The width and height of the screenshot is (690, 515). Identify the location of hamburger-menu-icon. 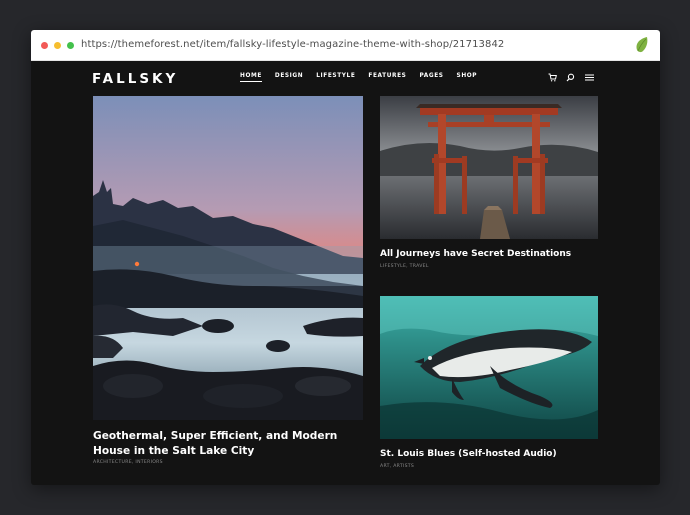
(589, 77).